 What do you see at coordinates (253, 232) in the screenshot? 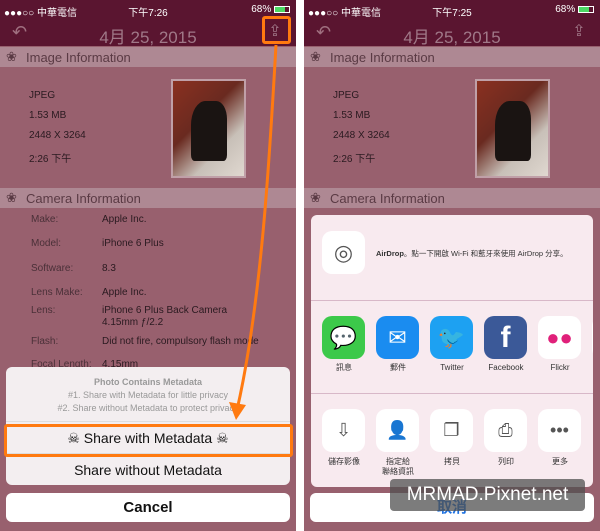
I see `annotation-arrow` at bounding box center [253, 232].